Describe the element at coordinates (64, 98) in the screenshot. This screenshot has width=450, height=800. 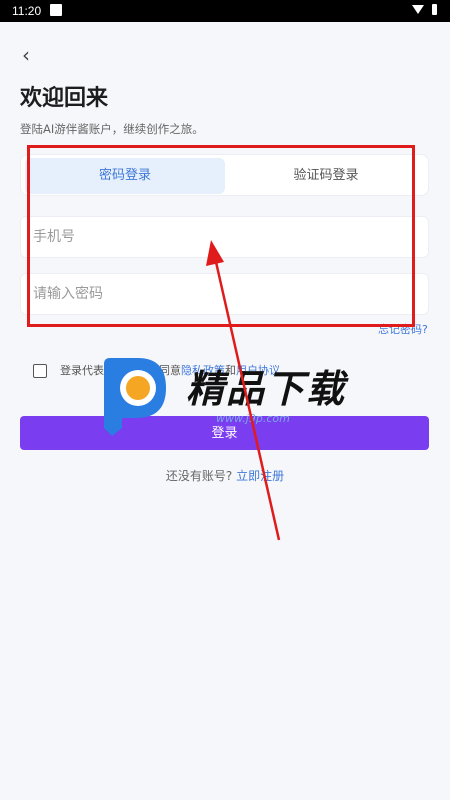
I see `page-title: 欢迎回来` at that location.